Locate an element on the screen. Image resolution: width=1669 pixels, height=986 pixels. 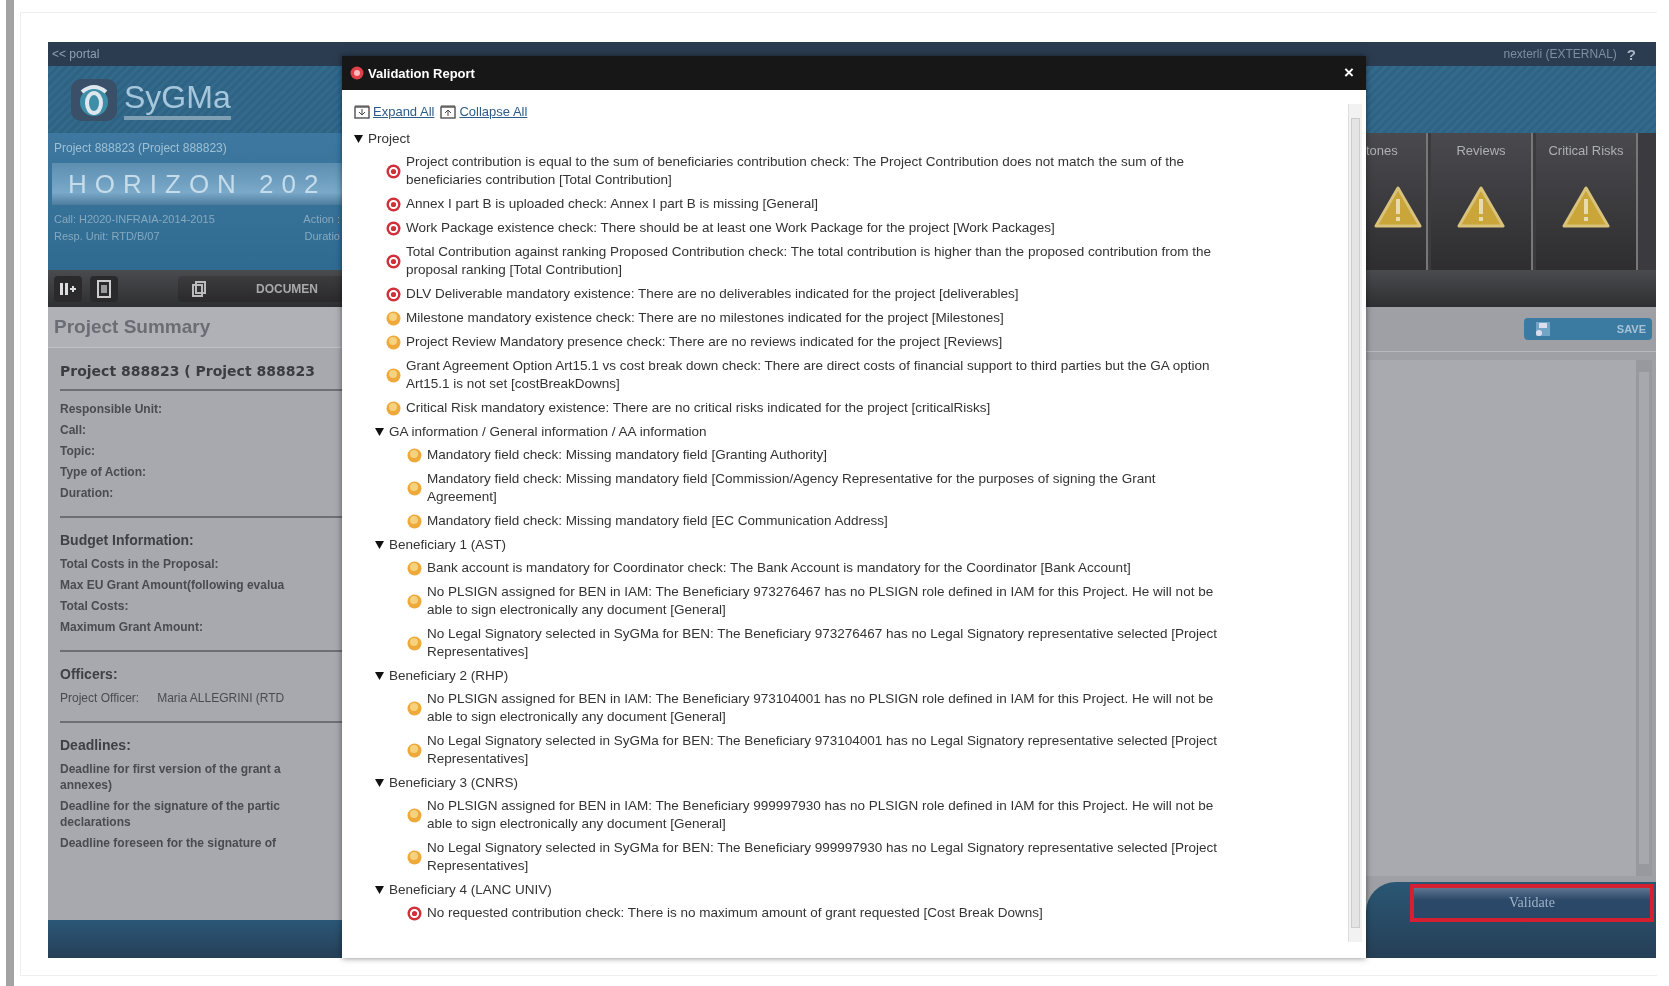
section-heading: Officers: is located at coordinates (89, 674).